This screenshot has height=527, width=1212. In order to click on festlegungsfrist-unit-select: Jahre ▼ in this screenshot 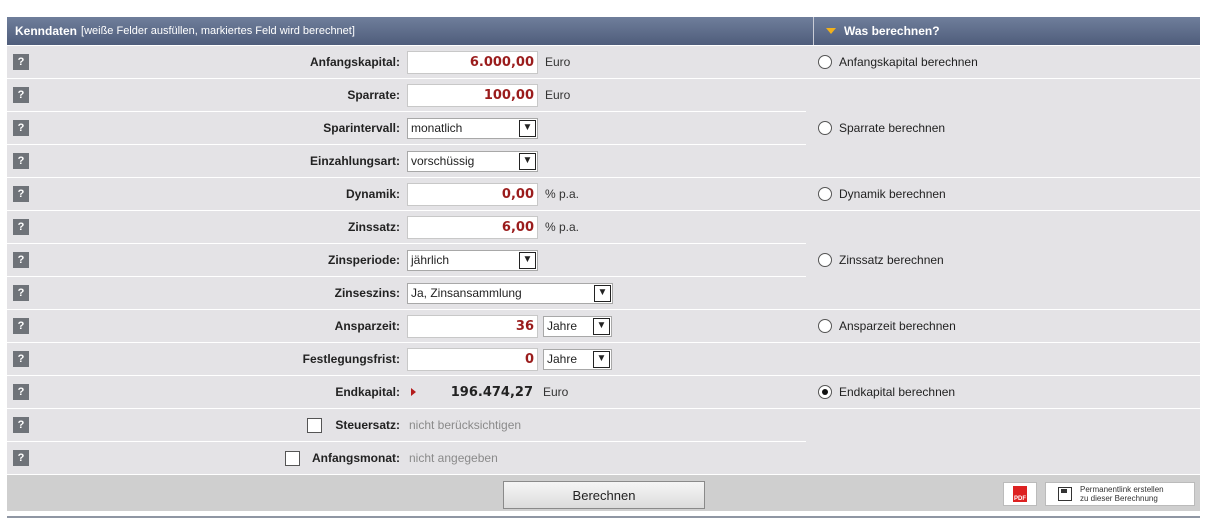, I will do `click(577, 359)`.